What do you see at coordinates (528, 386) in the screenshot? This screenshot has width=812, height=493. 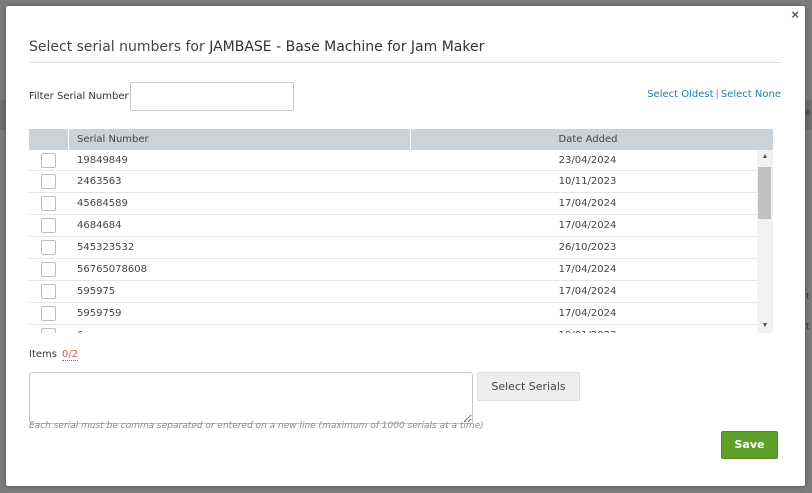 I see `select-serials-button: Select Serials` at bounding box center [528, 386].